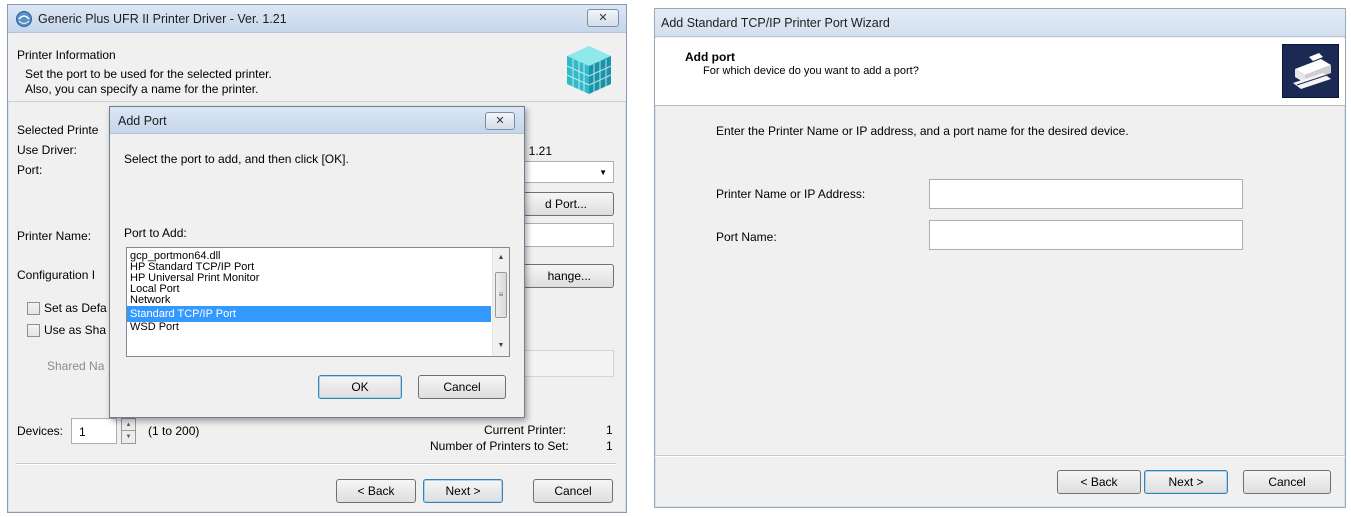  What do you see at coordinates (501, 346) in the screenshot?
I see `scroll-down-icon: ▼` at bounding box center [501, 346].